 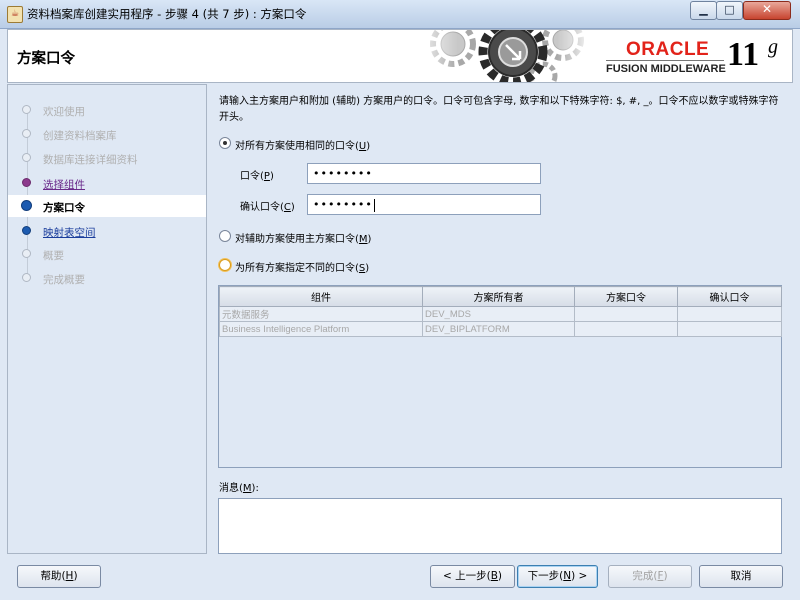 What do you see at coordinates (80, 136) in the screenshot?
I see `nav-step-label: 创建资料档案库` at bounding box center [80, 136].